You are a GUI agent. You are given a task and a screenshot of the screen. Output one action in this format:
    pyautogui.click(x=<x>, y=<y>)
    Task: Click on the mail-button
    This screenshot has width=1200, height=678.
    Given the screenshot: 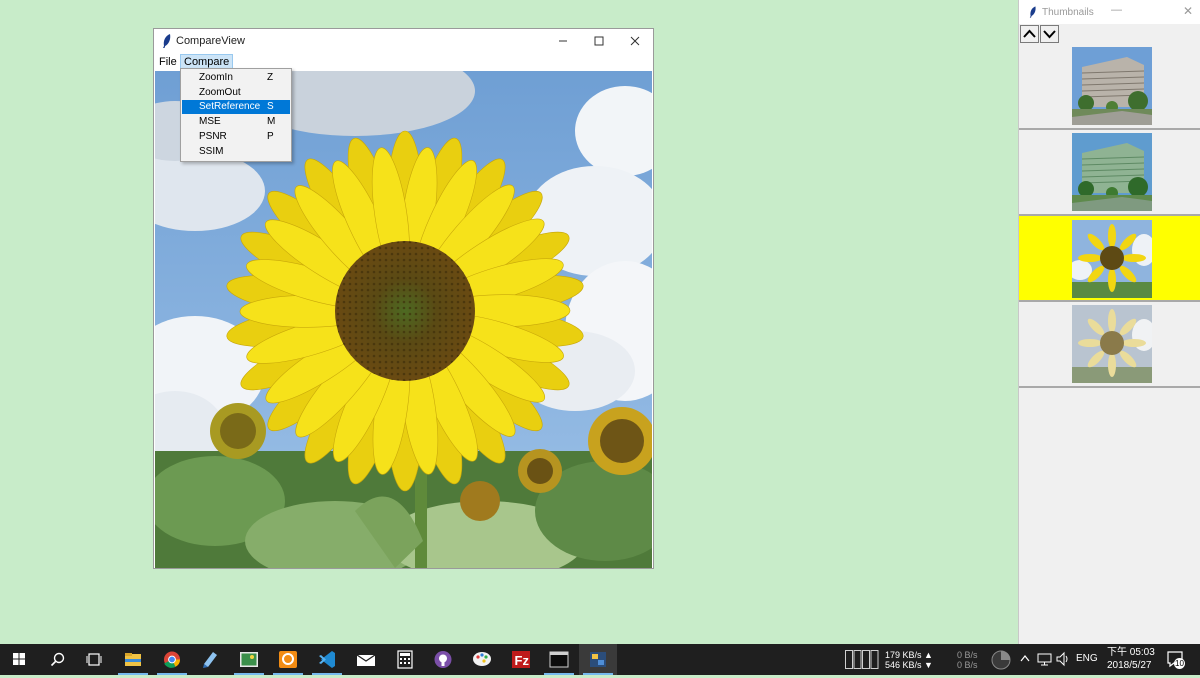 What is the action you would take?
    pyautogui.click(x=366, y=659)
    